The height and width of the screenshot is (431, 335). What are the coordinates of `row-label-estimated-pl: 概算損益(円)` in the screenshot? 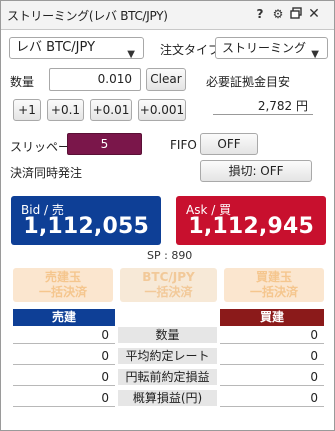 It's located at (167, 398).